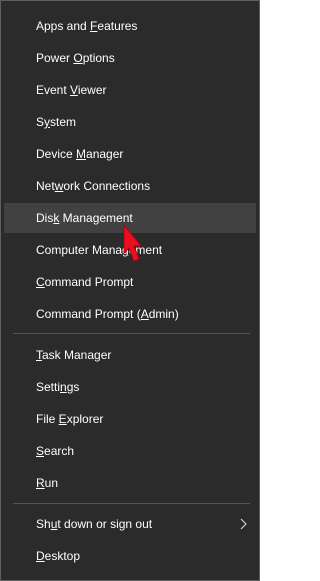  I want to click on menu-item-command-prompt-admin: Command Prompt (Admin), so click(130, 314).